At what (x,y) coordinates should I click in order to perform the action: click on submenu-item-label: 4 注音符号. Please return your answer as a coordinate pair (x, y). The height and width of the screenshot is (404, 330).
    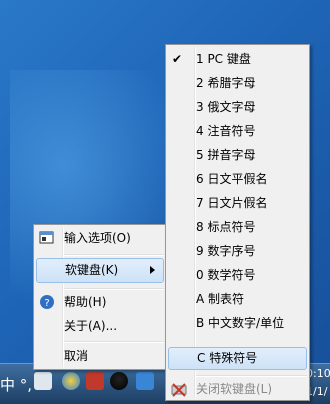
    Looking at the image, I should click on (226, 131).